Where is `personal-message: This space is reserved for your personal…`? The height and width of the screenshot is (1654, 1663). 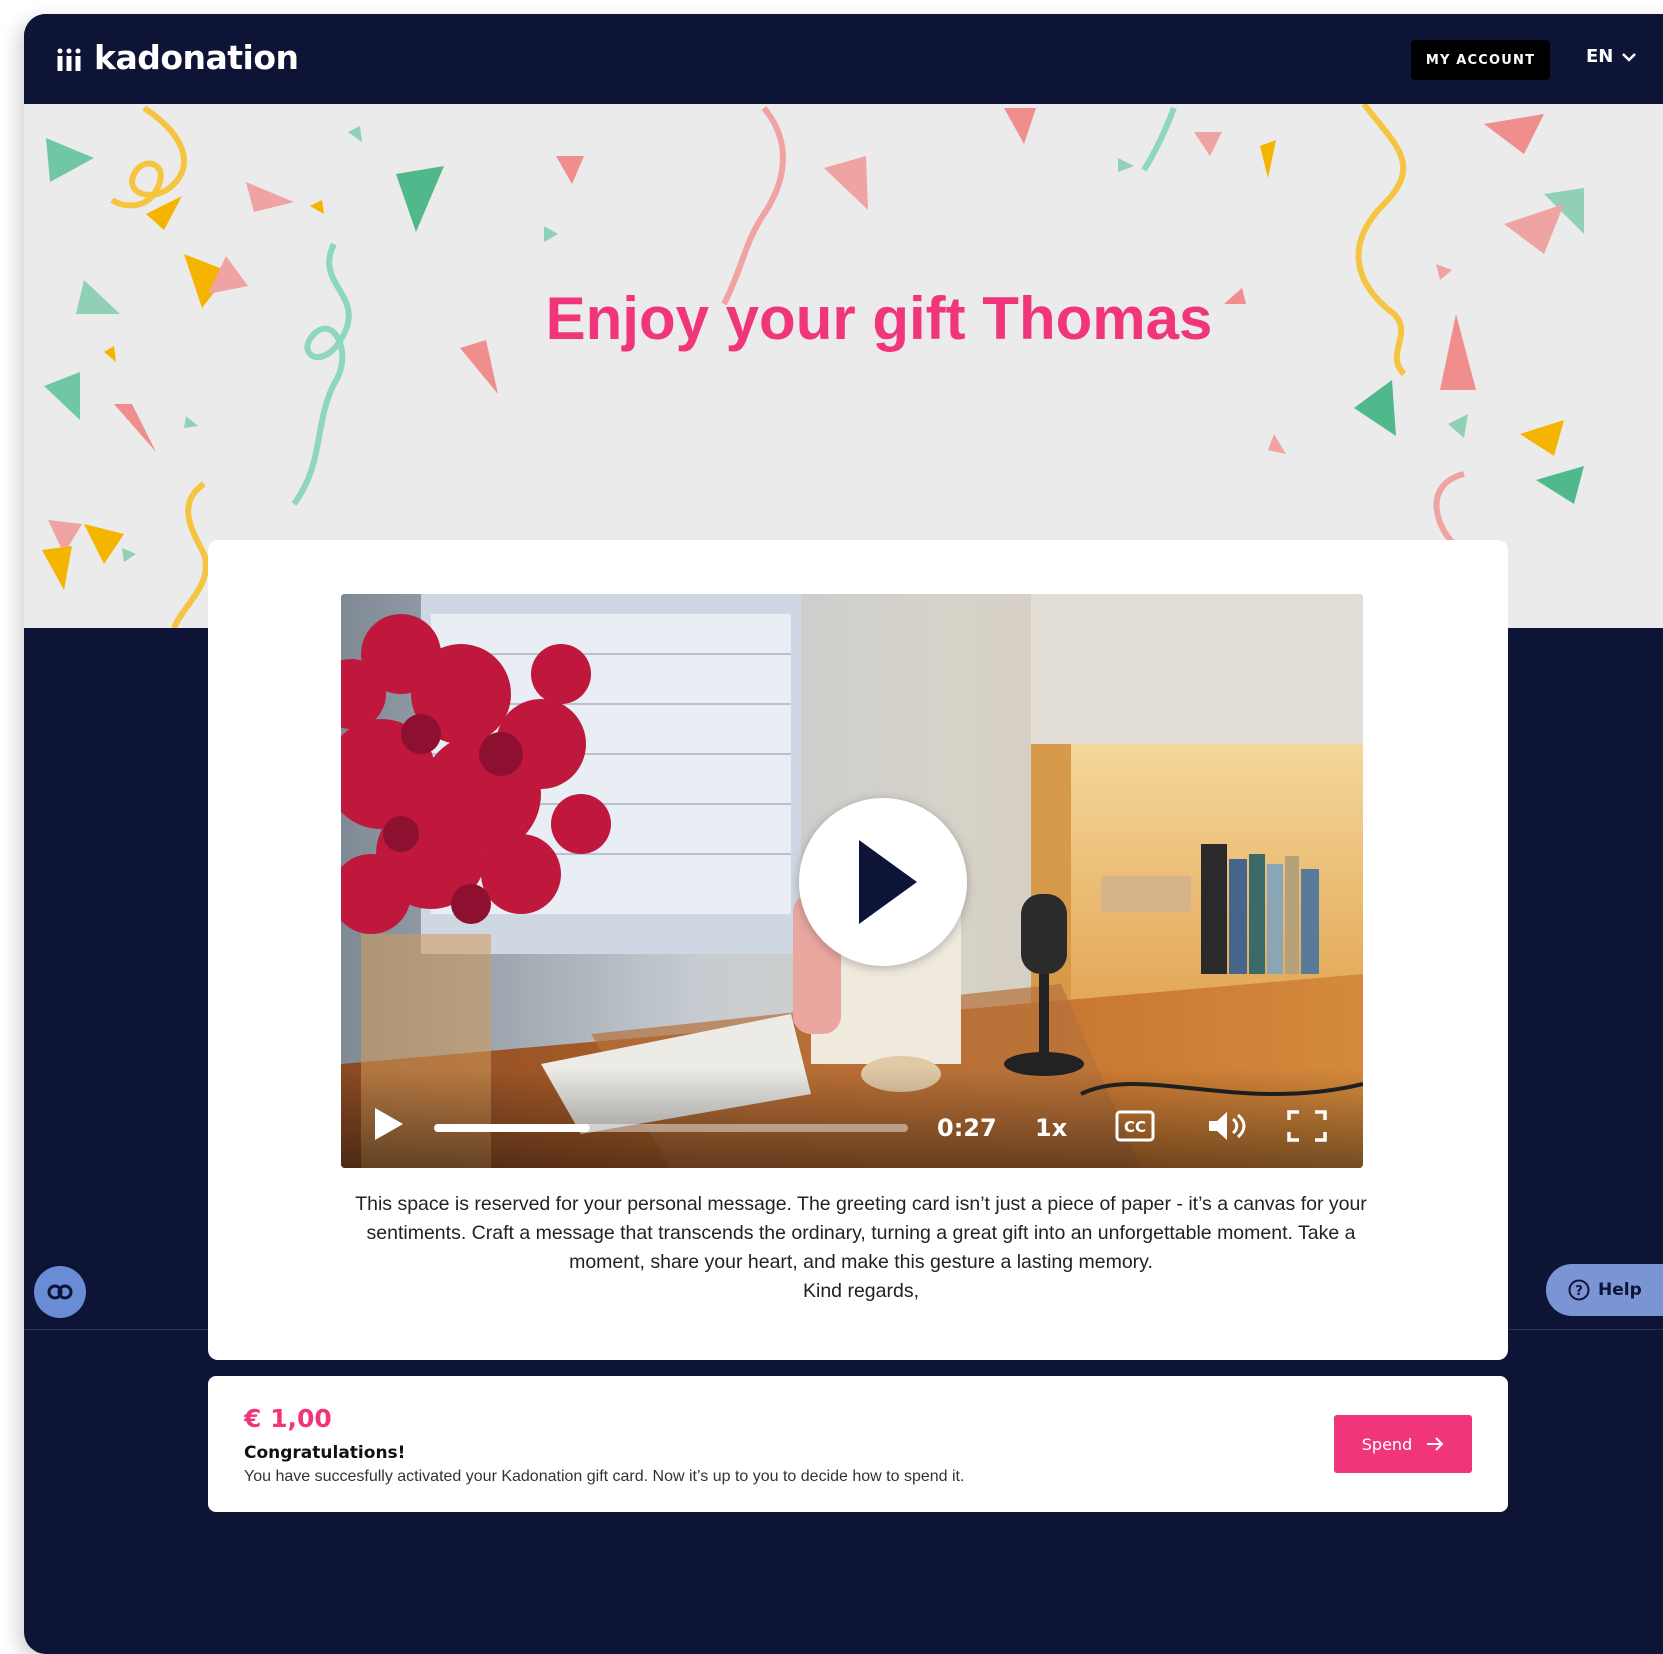 personal-message: This space is reserved for your personal… is located at coordinates (861, 1248).